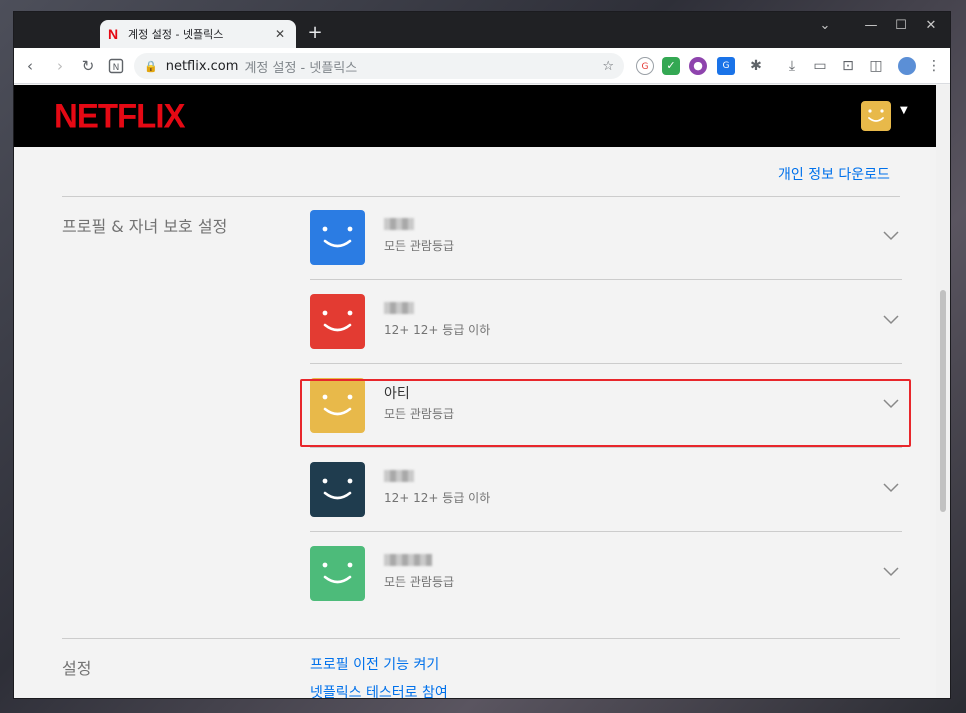 The width and height of the screenshot is (966, 713). I want to click on reload-icon: ↻, so click(88, 66).